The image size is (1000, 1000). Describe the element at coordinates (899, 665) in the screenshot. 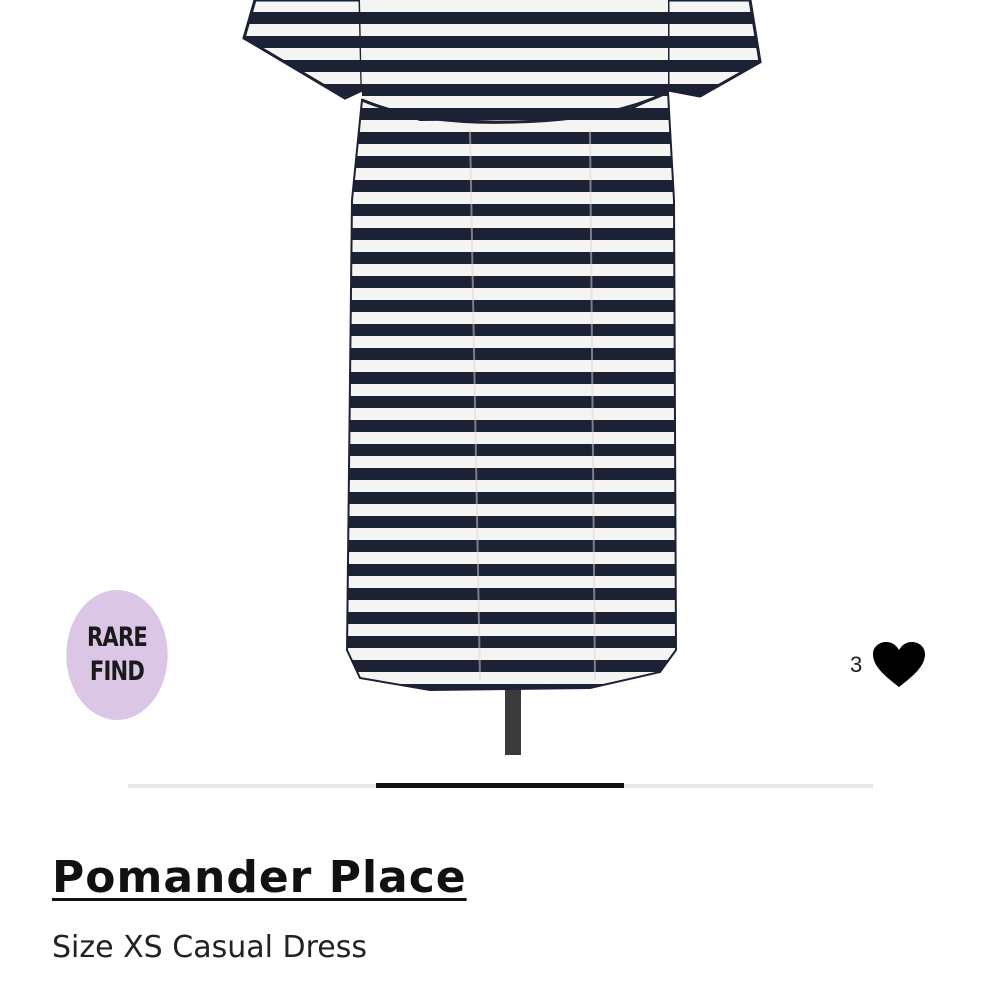

I see `heart-icon` at that location.